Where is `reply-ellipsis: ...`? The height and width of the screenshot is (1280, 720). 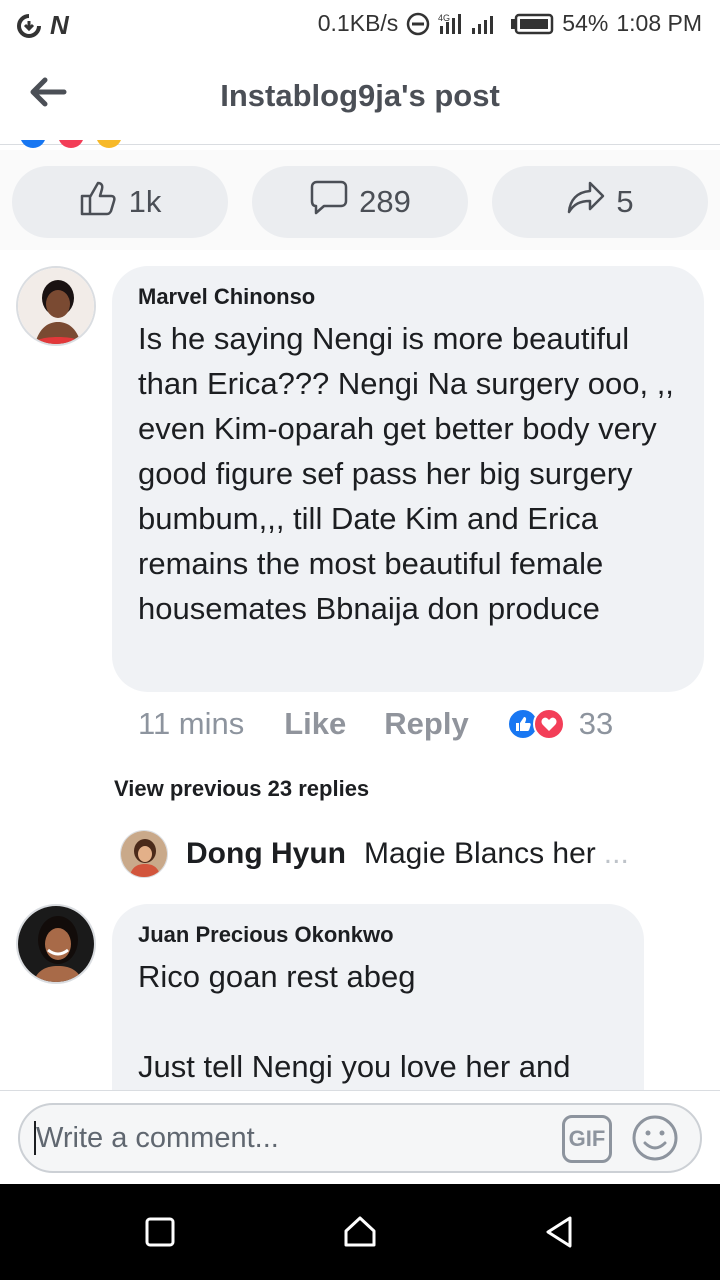 reply-ellipsis: ... is located at coordinates (616, 853).